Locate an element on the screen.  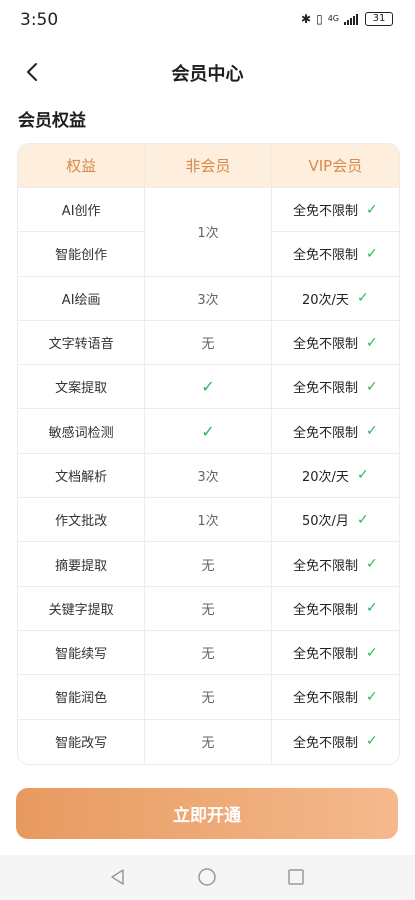
header-non-member: 非会员 is located at coordinates (207, 165).